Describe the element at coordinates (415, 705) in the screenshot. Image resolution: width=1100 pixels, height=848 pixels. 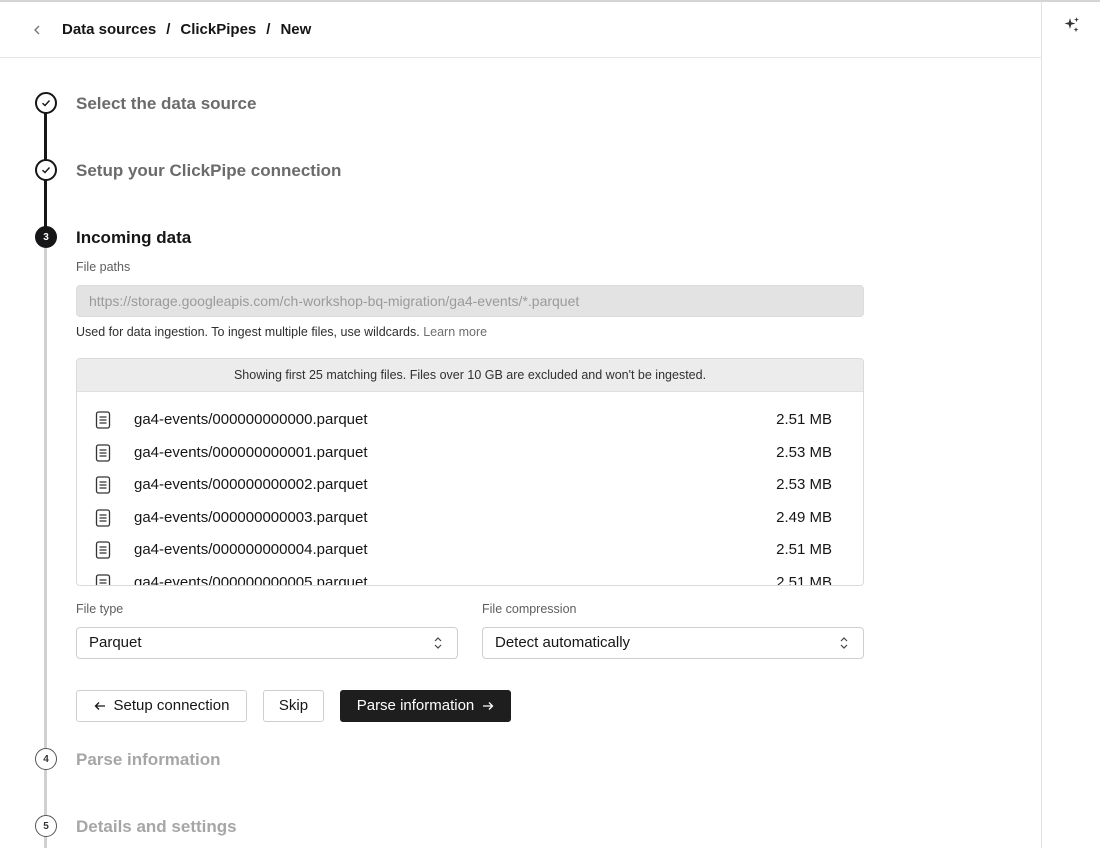
I see `parse-information-label: Parse information` at that location.